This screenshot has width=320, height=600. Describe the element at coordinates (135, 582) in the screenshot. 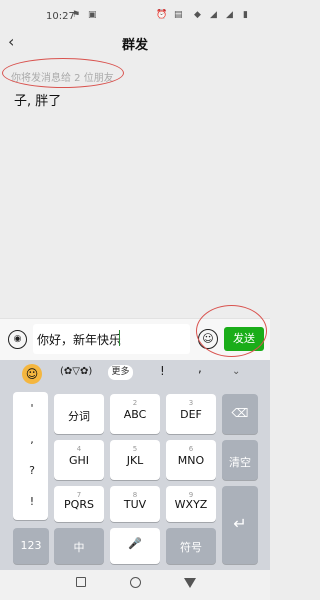

I see `home-icon` at that location.